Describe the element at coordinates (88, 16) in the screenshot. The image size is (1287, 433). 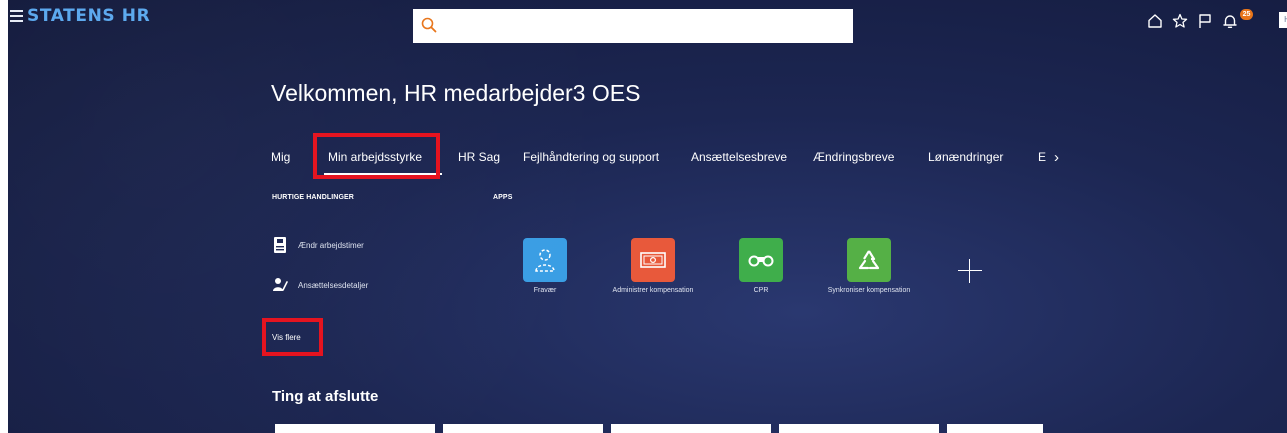
I see `brand-logo: STATENS HR` at that location.